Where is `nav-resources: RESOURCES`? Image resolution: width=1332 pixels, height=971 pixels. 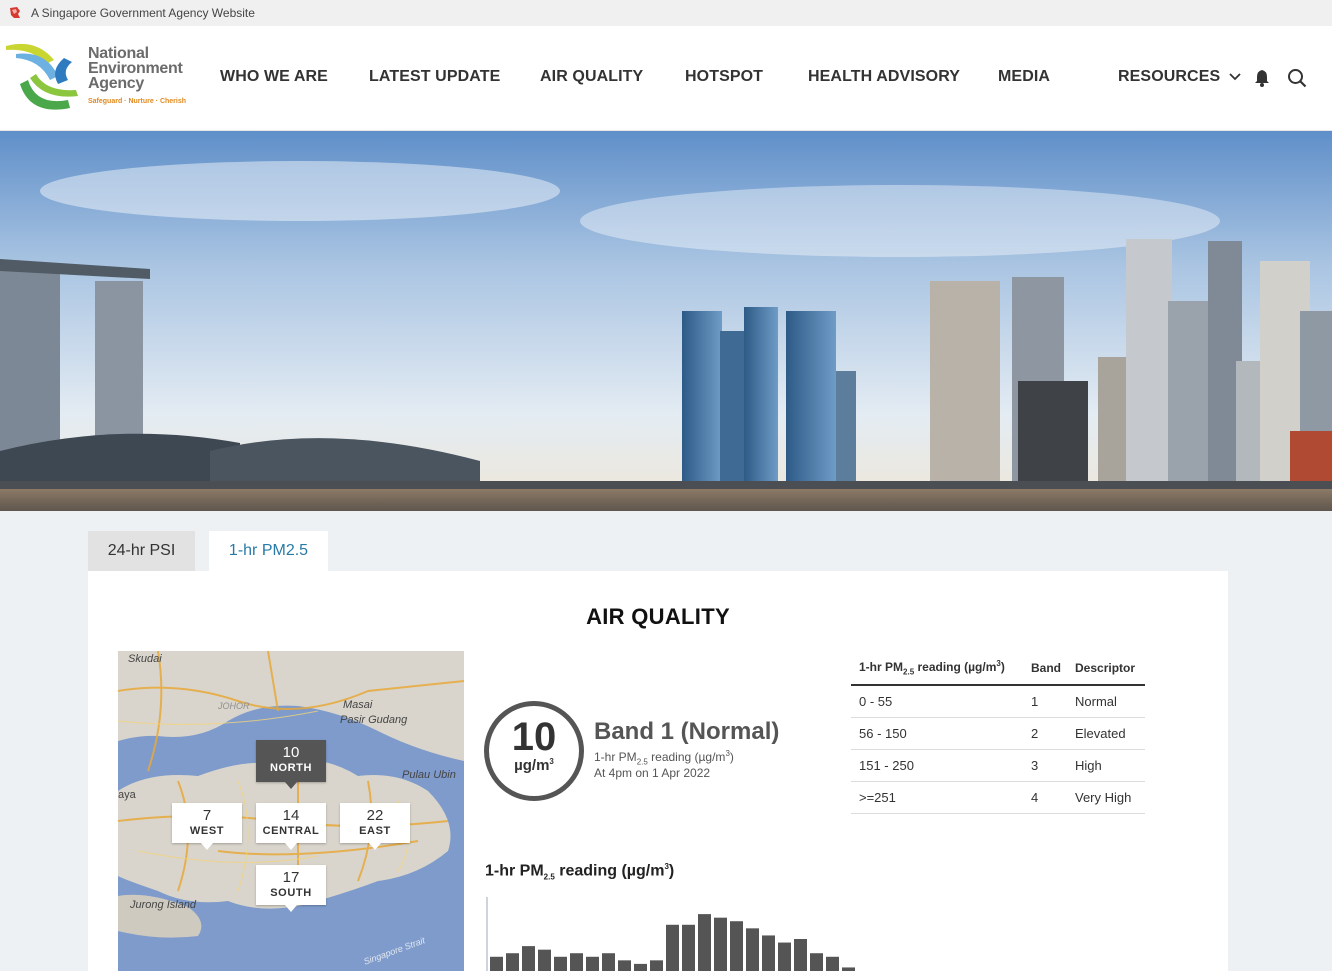 nav-resources: RESOURCES is located at coordinates (1179, 77).